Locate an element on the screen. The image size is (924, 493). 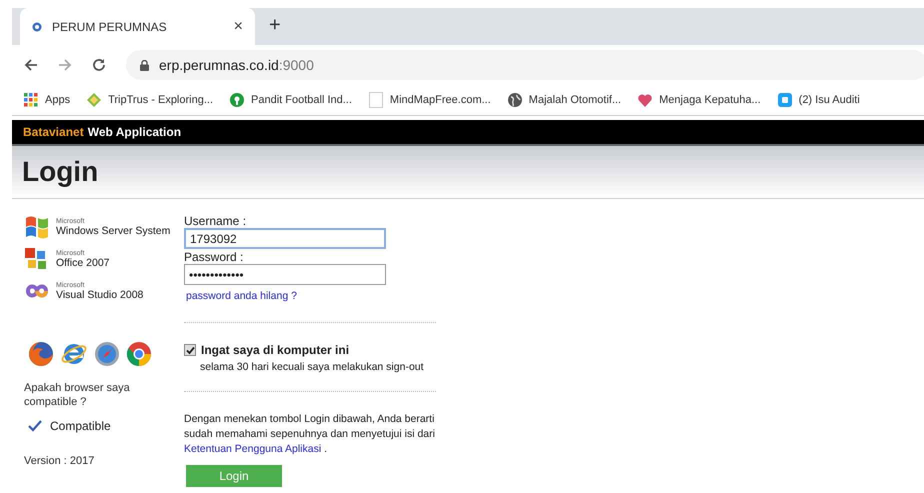
compass-icon is located at coordinates (107, 354).